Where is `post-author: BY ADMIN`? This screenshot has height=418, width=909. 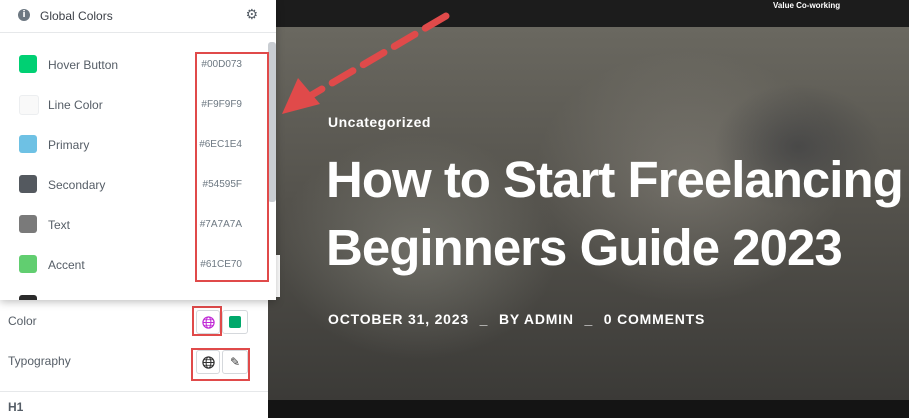
post-author: BY ADMIN is located at coordinates (536, 319).